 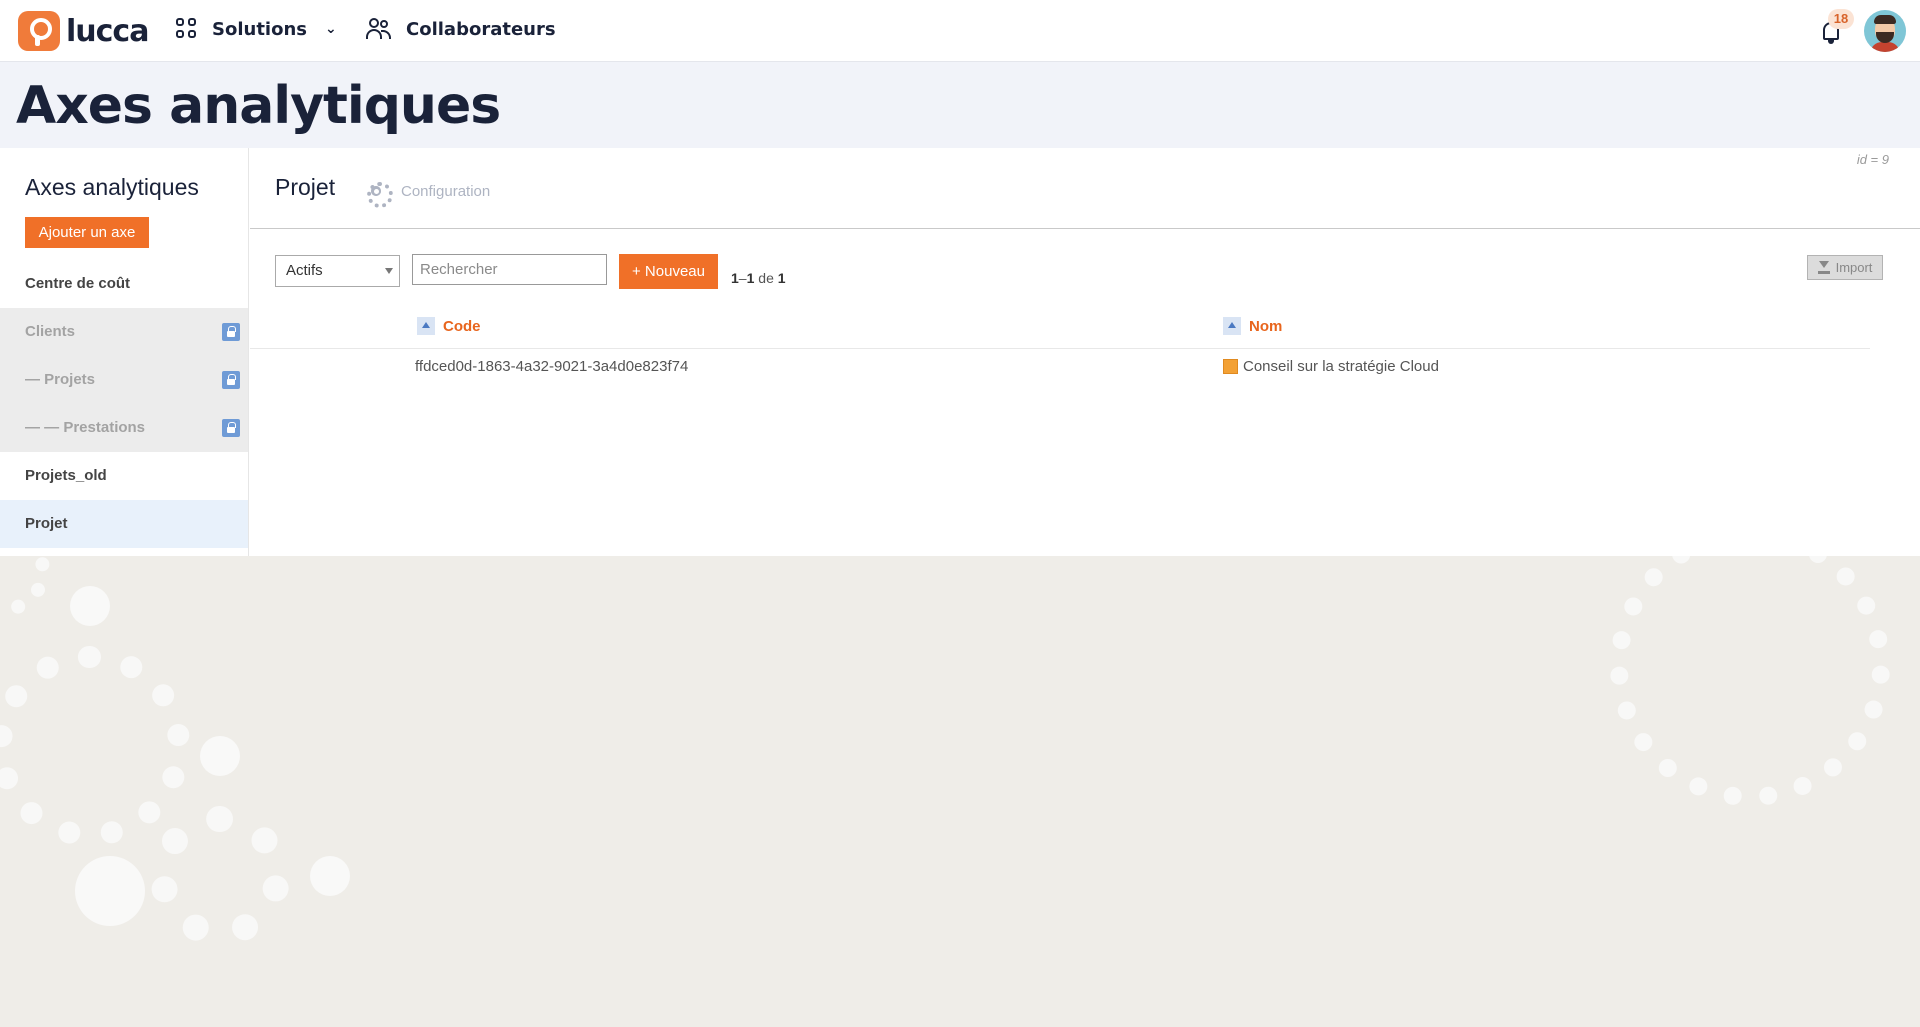 What do you see at coordinates (1060, 348) in the screenshot?
I see `table-header-divider` at bounding box center [1060, 348].